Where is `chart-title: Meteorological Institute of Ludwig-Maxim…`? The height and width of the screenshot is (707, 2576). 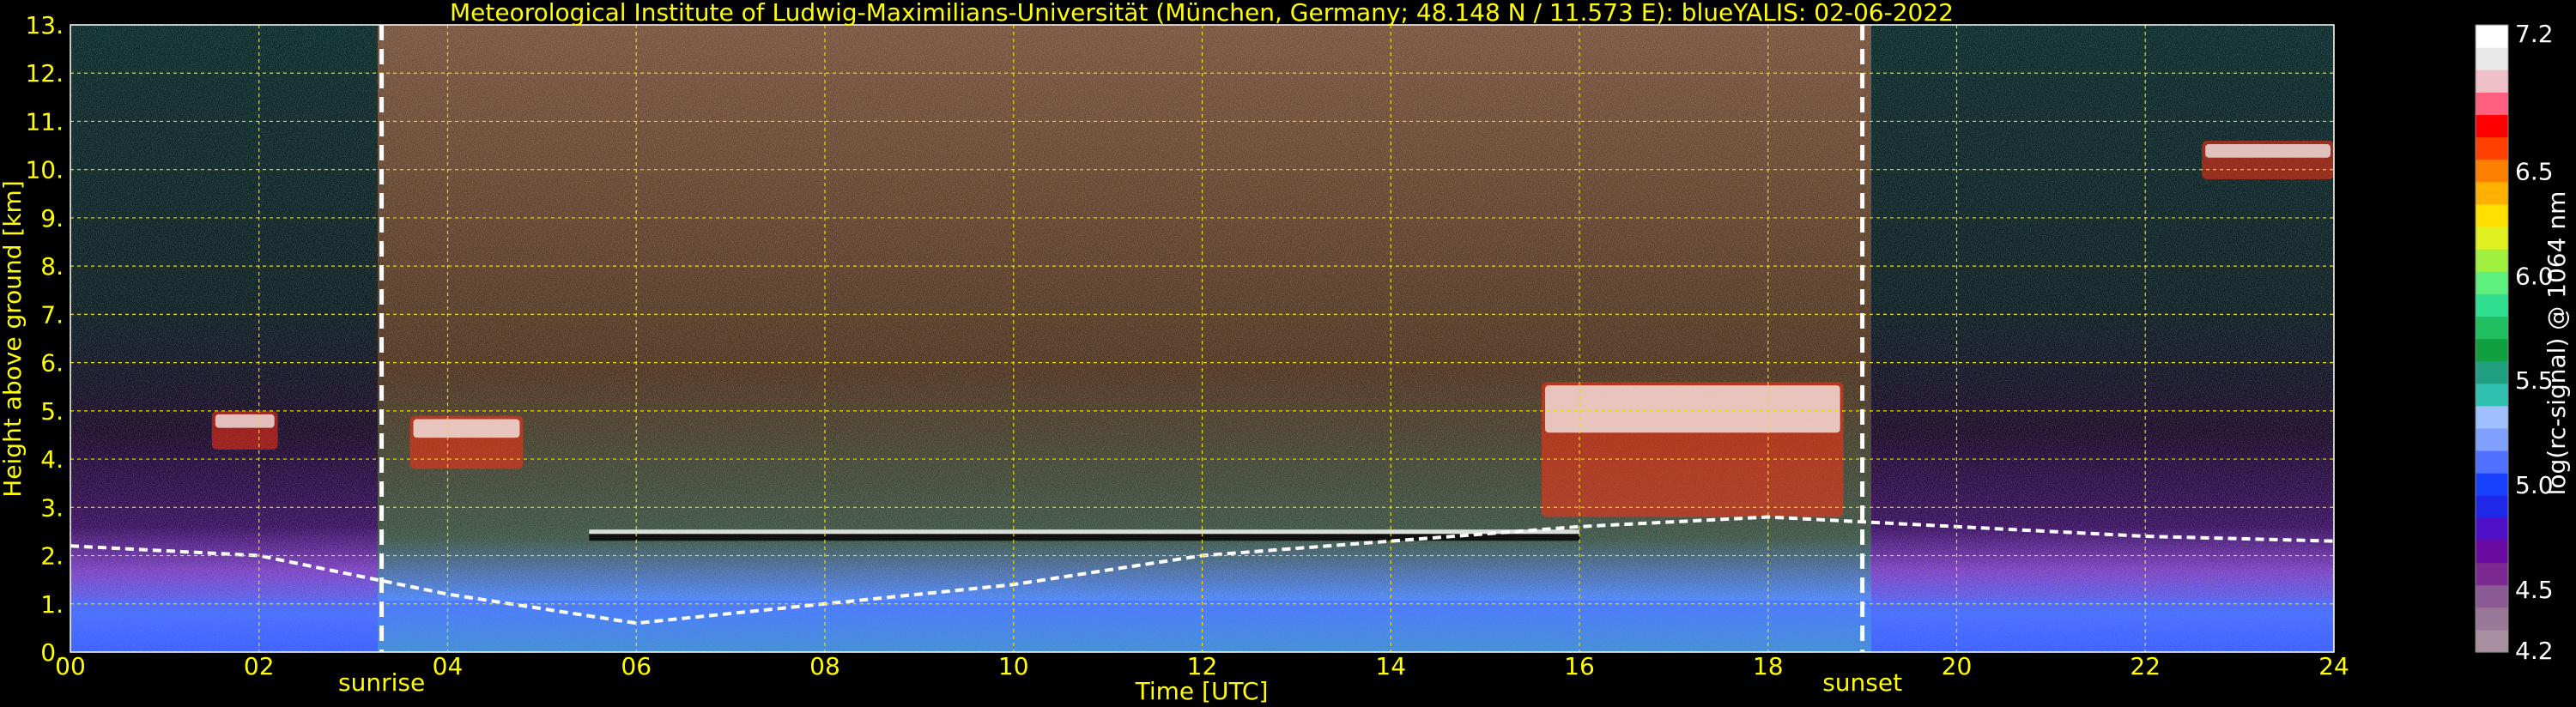 chart-title: Meteorological Institute of Ludwig-Maxim… is located at coordinates (1202, 14).